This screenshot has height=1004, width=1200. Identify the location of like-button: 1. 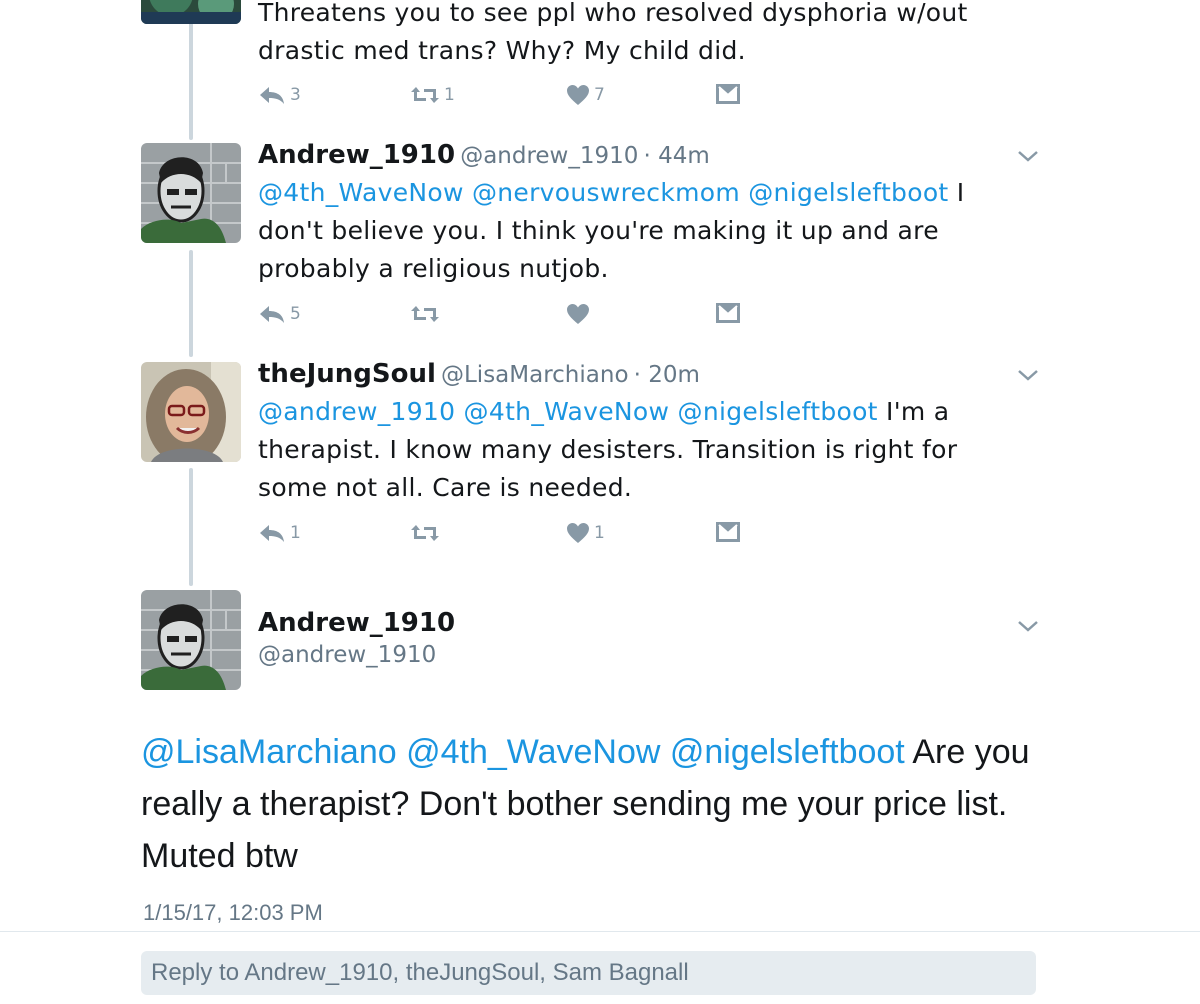
(585, 533).